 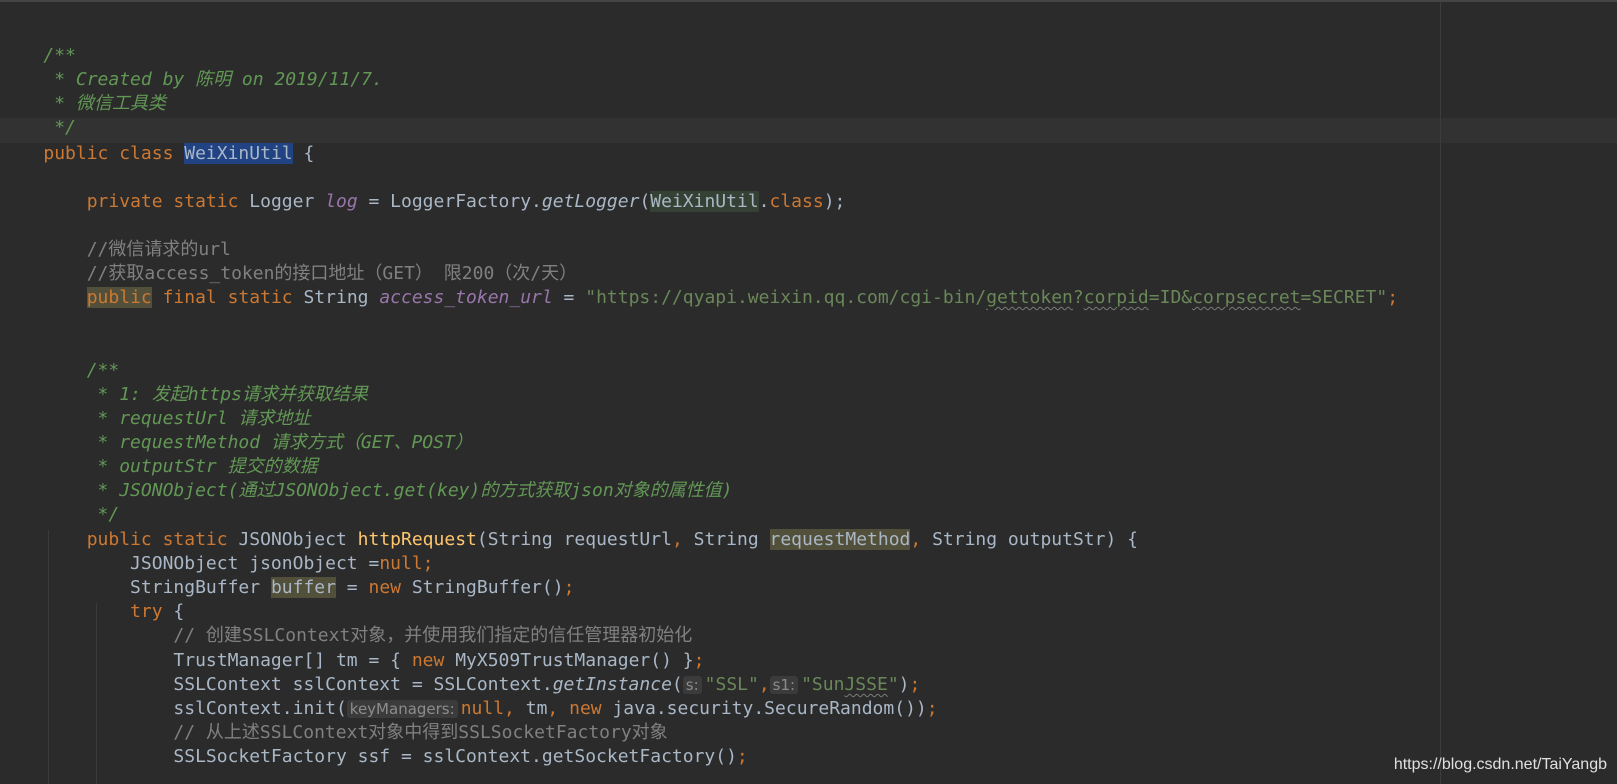 What do you see at coordinates (487, 587) in the screenshot?
I see `code-text: StringBuffer()` at bounding box center [487, 587].